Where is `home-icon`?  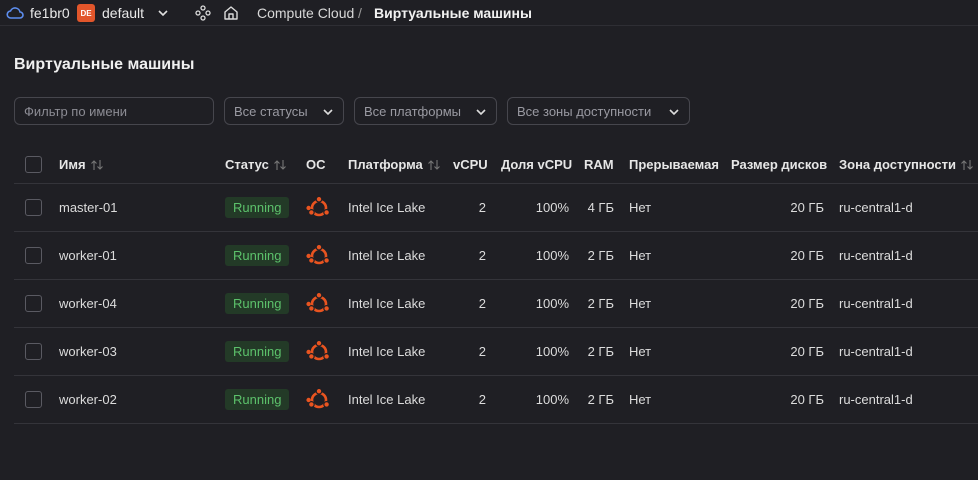
home-icon is located at coordinates (231, 13).